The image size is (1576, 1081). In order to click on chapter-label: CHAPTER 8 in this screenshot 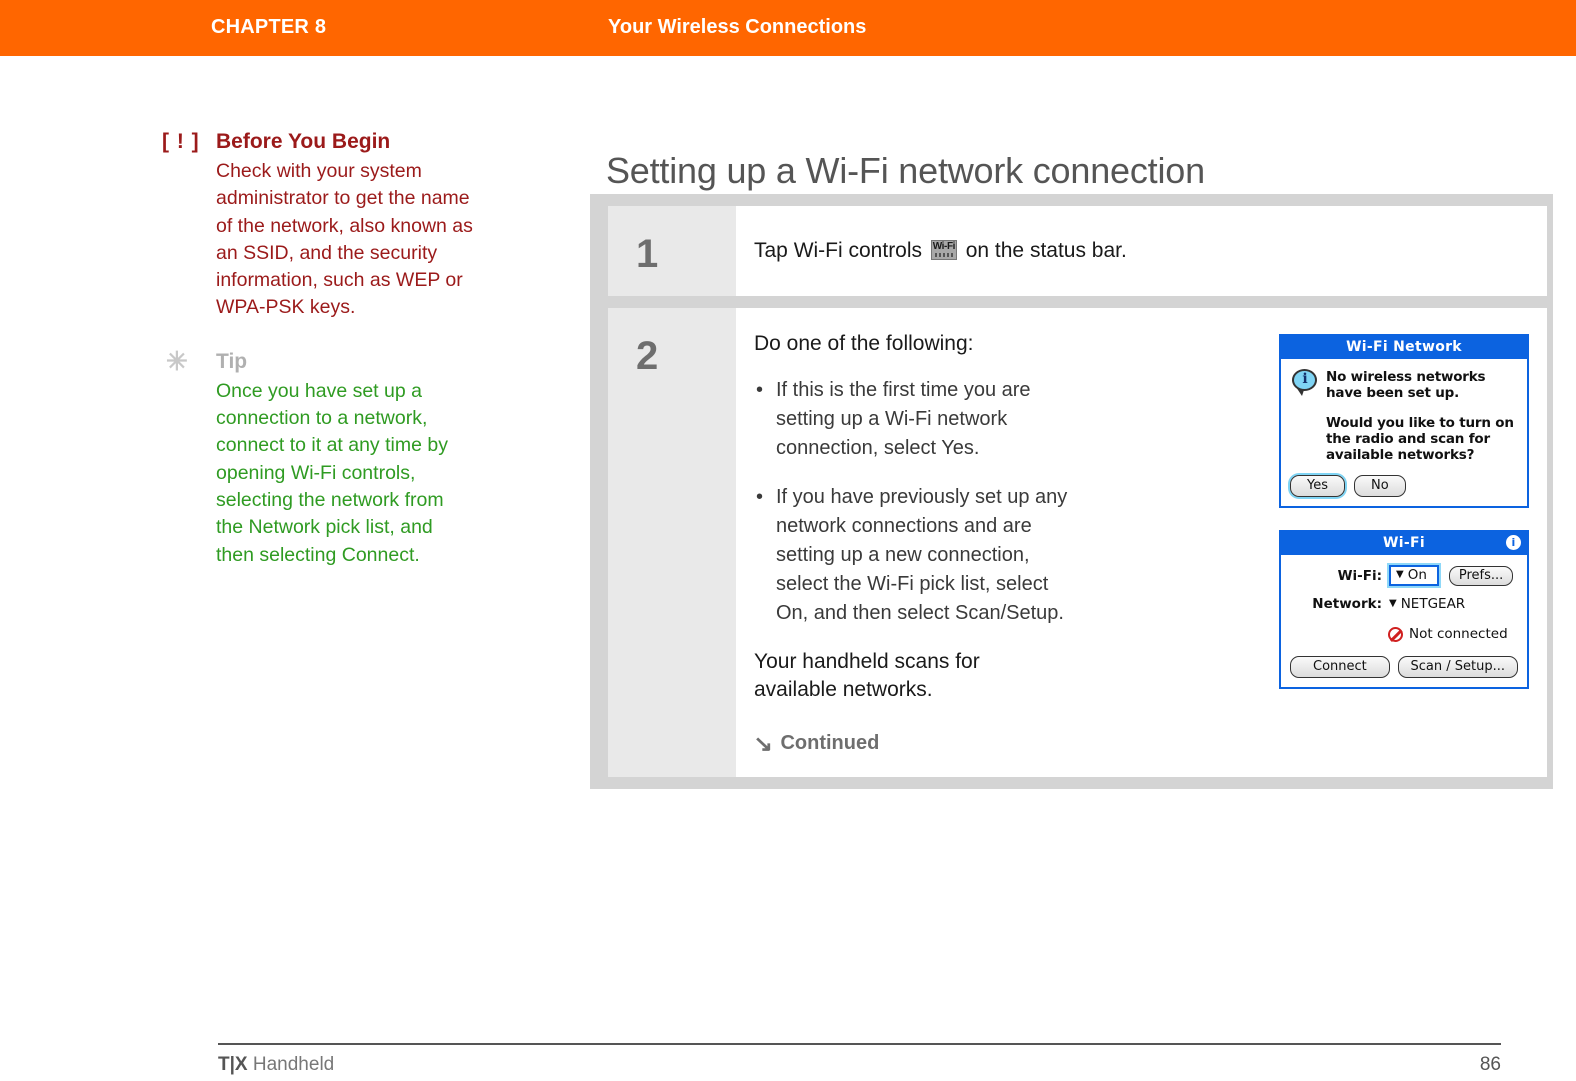, I will do `click(269, 27)`.